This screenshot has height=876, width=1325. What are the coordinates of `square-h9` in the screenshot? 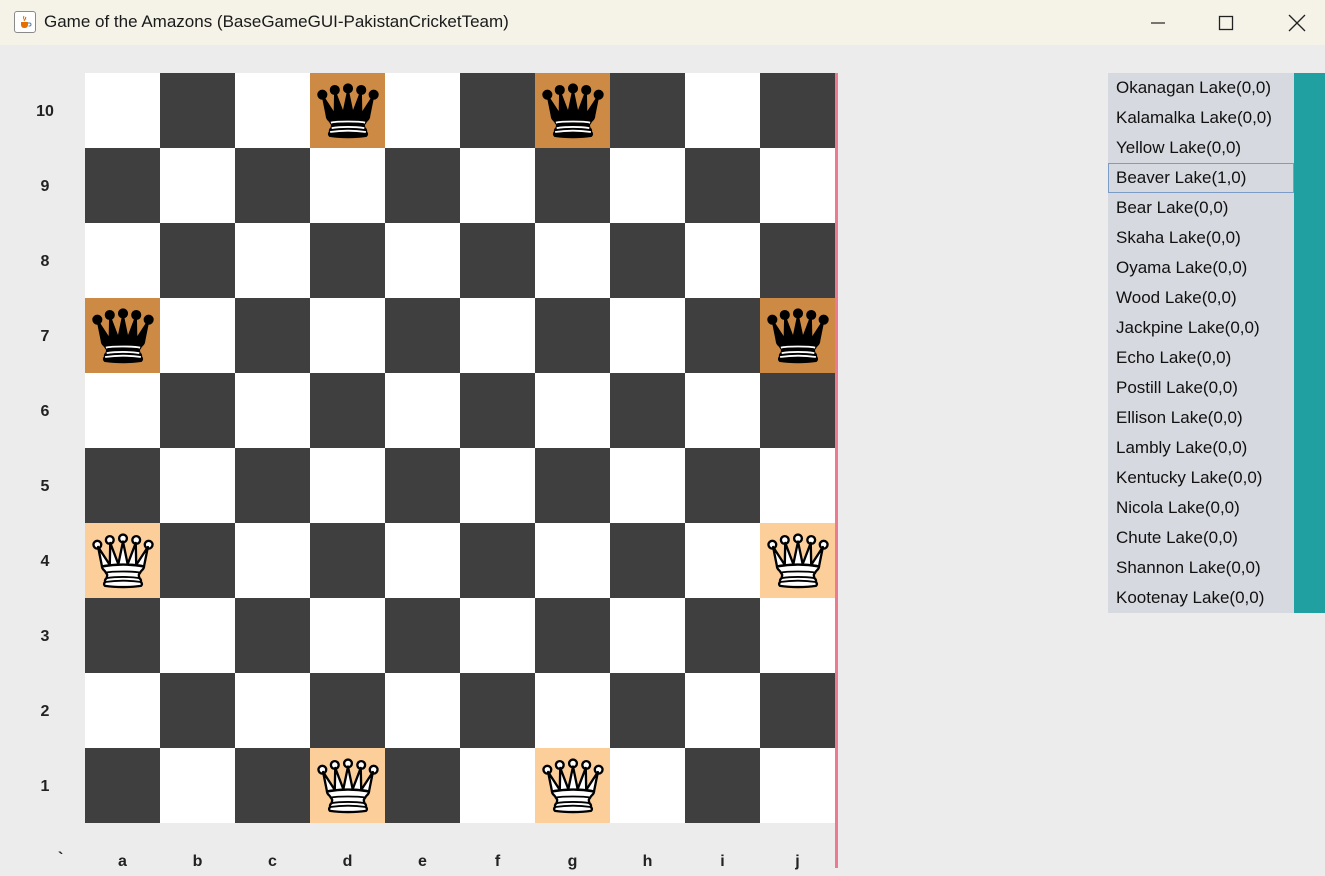 It's located at (647, 185).